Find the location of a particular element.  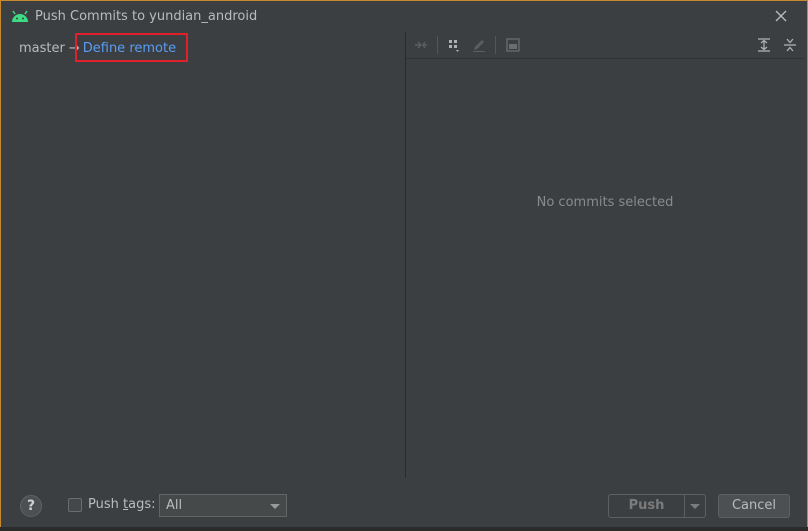

group-by-icon is located at coordinates (455, 45).